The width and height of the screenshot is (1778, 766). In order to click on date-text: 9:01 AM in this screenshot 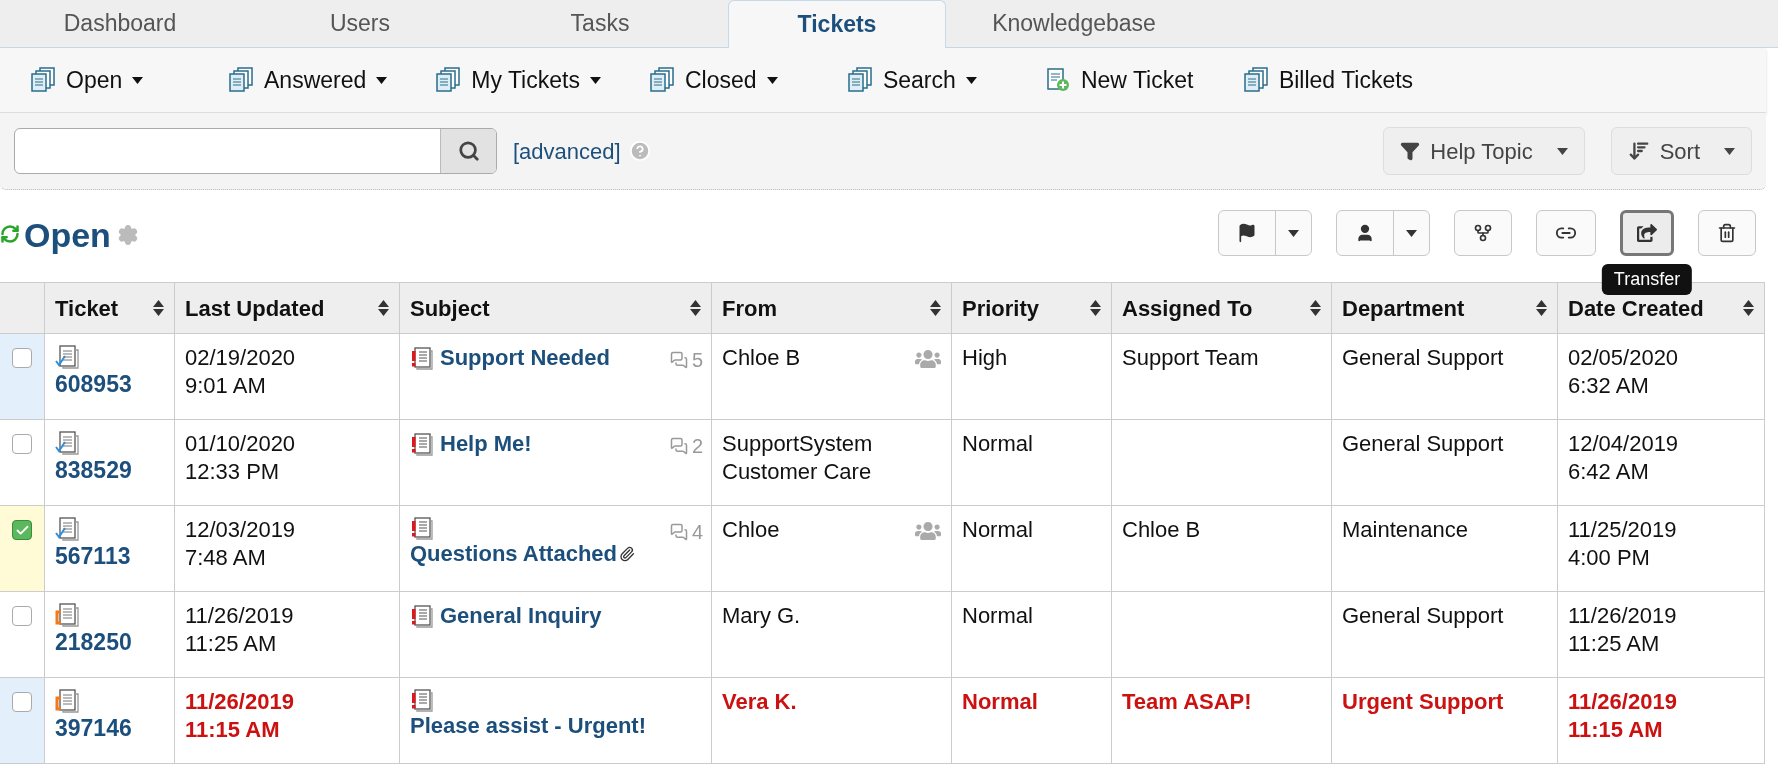, I will do `click(225, 386)`.